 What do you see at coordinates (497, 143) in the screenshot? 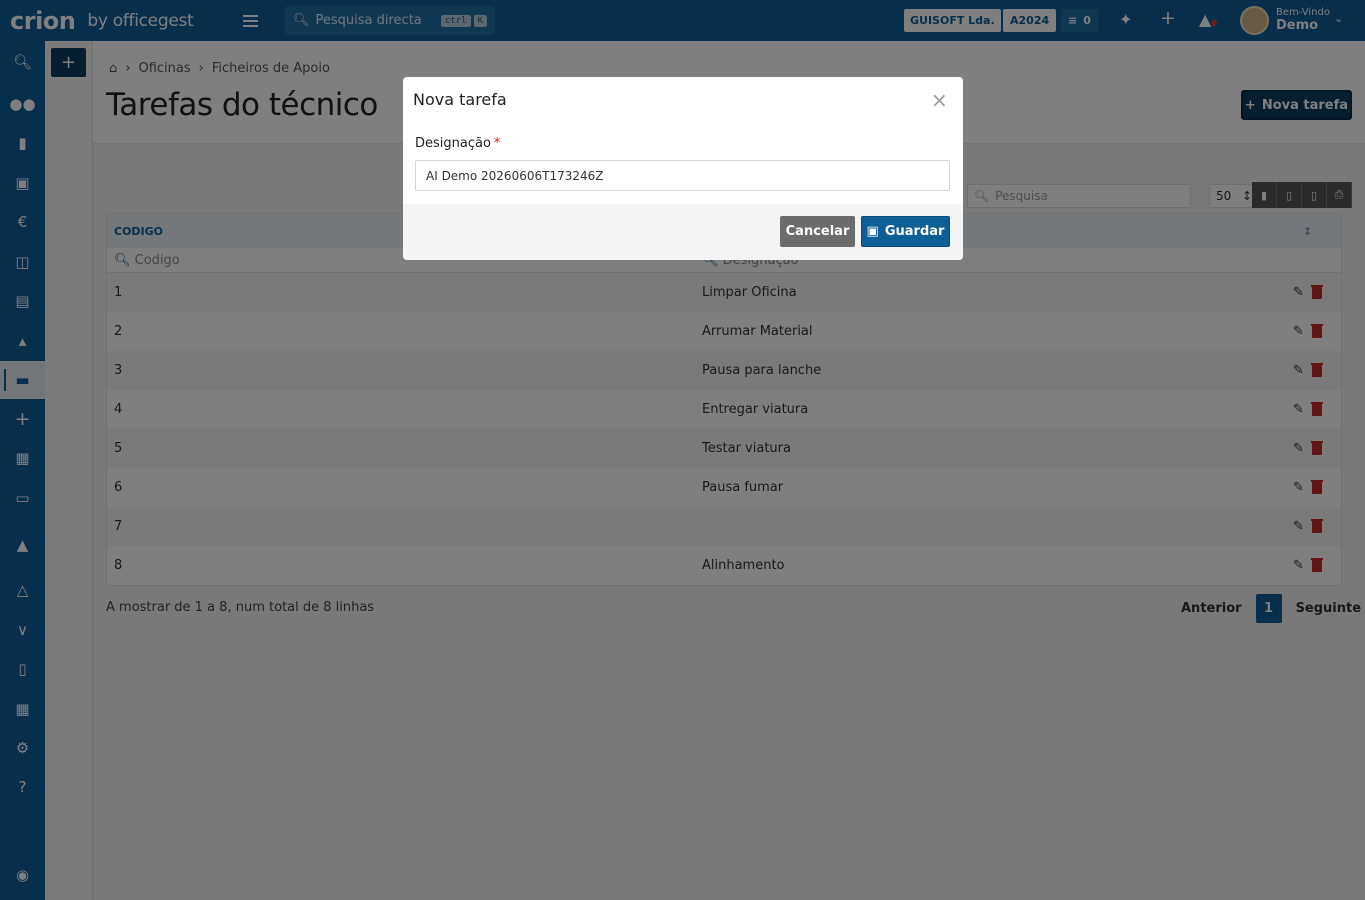
I see `required-marker: *` at bounding box center [497, 143].